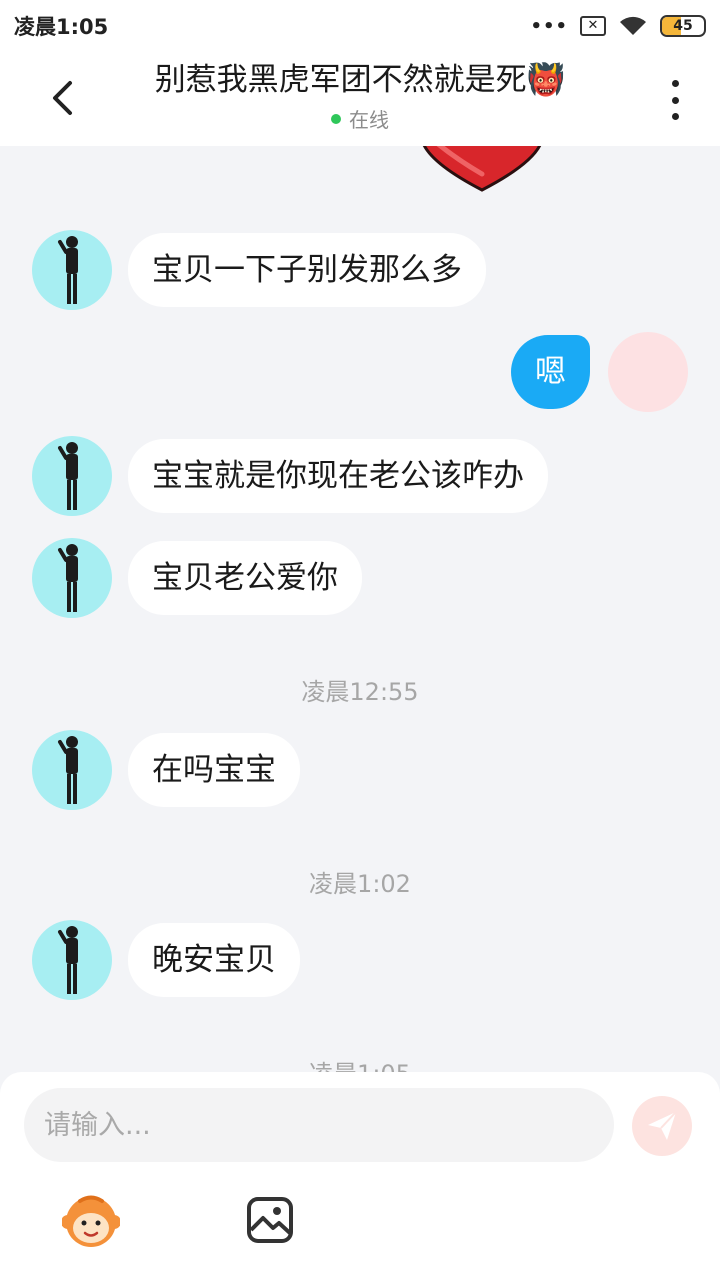  Describe the element at coordinates (214, 770) in the screenshot. I see `message-bubble: 在吗宝宝` at that location.